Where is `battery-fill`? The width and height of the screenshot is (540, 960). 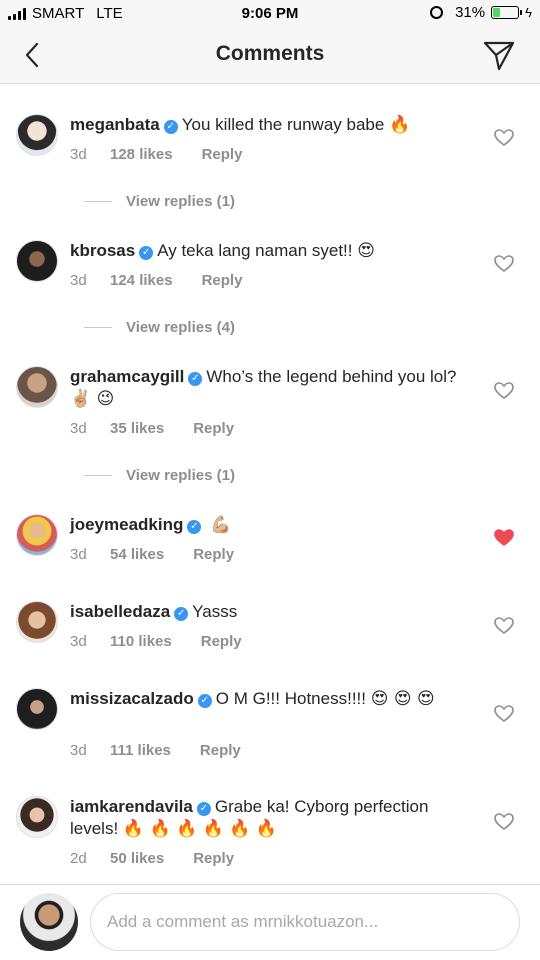
battery-fill is located at coordinates (497, 12).